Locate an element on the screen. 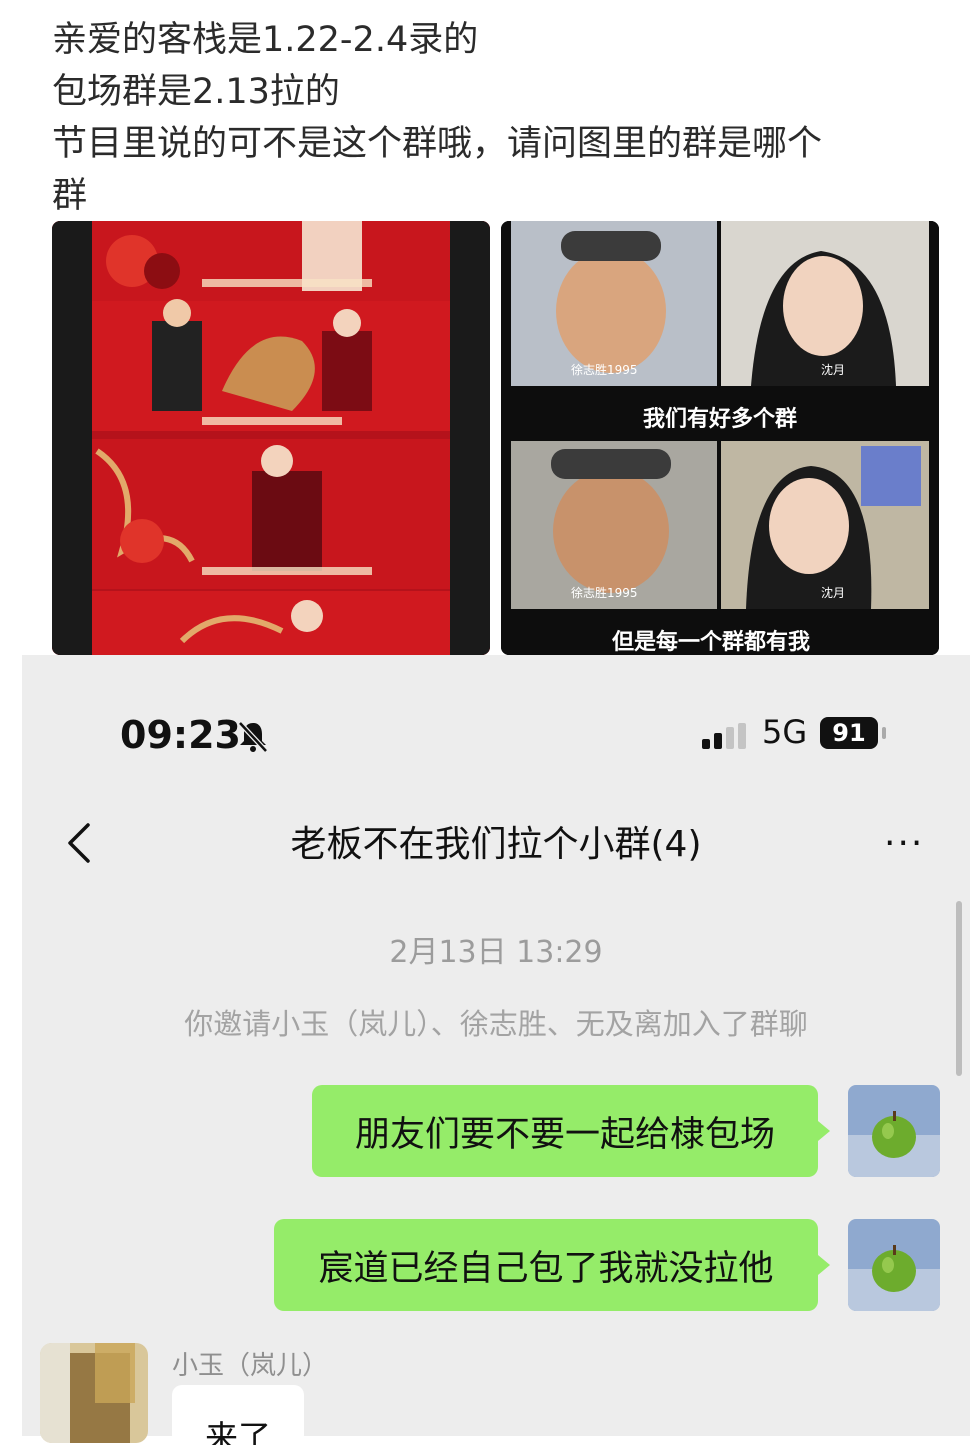 This screenshot has height=1445, width=970. name-label-left: 徐志胜1995 is located at coordinates (604, 369).